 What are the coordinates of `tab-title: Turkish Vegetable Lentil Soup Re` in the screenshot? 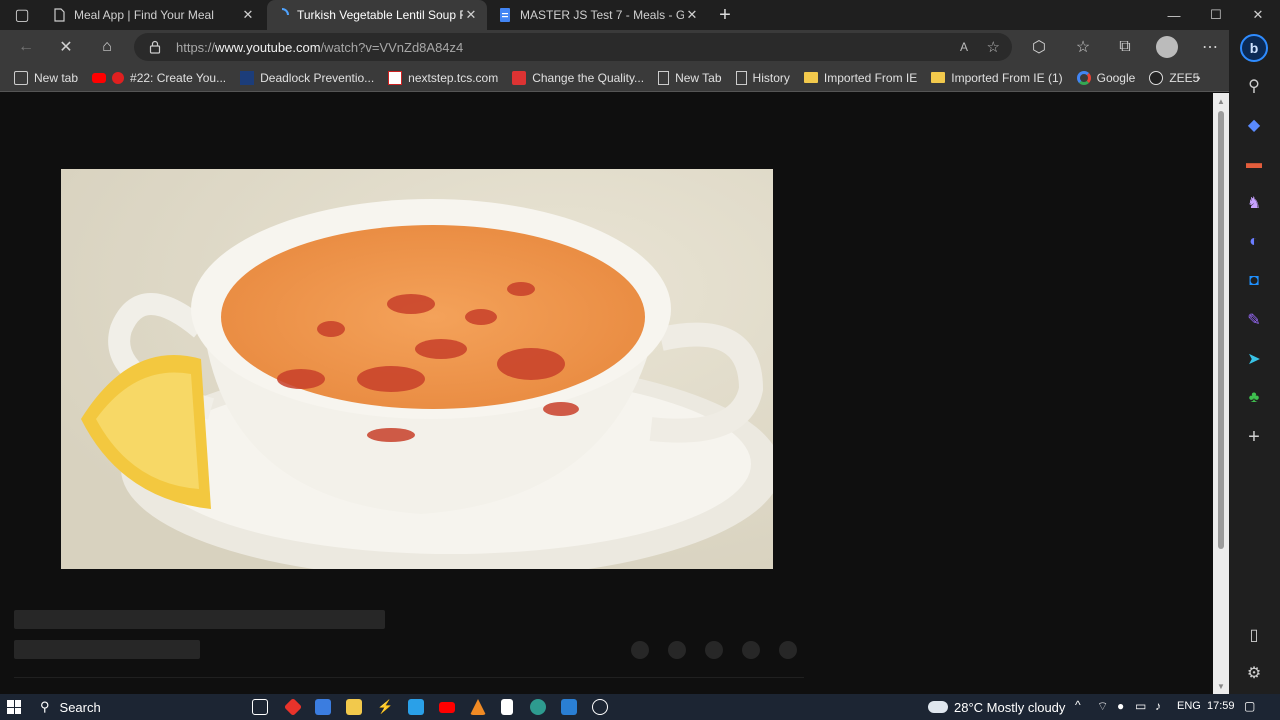 It's located at (380, 15).